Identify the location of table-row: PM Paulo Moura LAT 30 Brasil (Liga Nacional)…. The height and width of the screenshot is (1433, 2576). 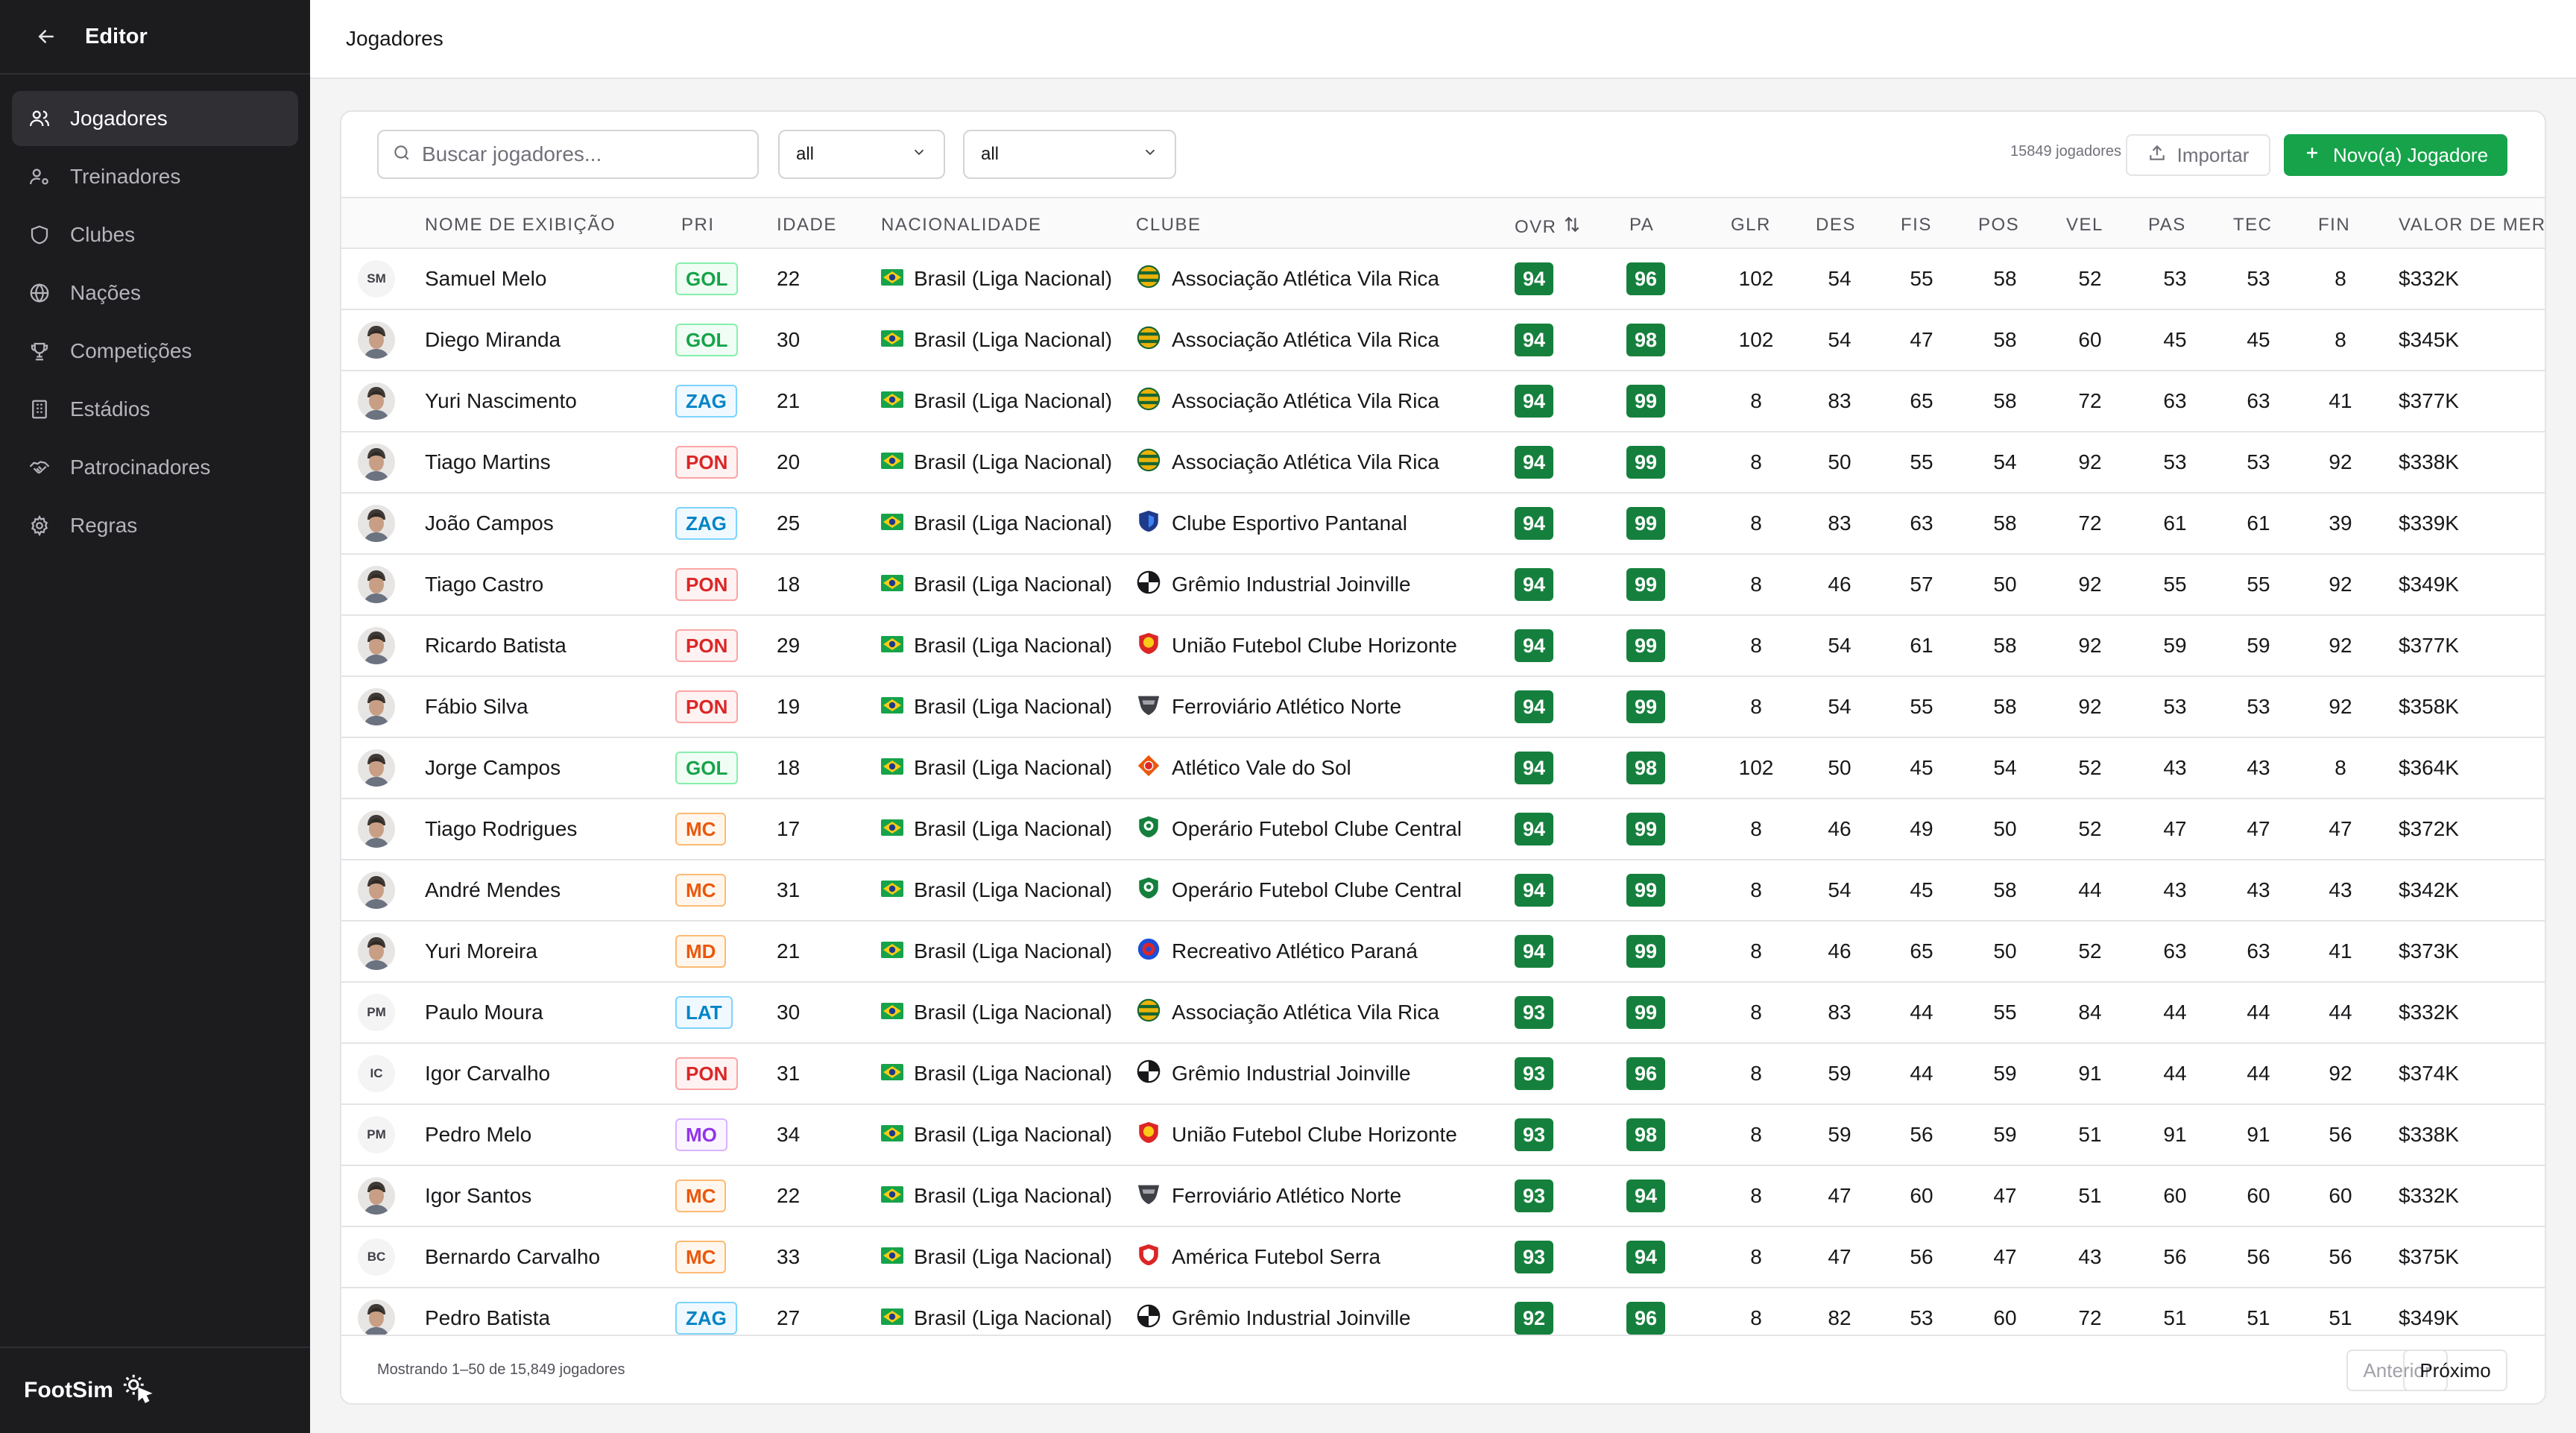
(1443, 1014).